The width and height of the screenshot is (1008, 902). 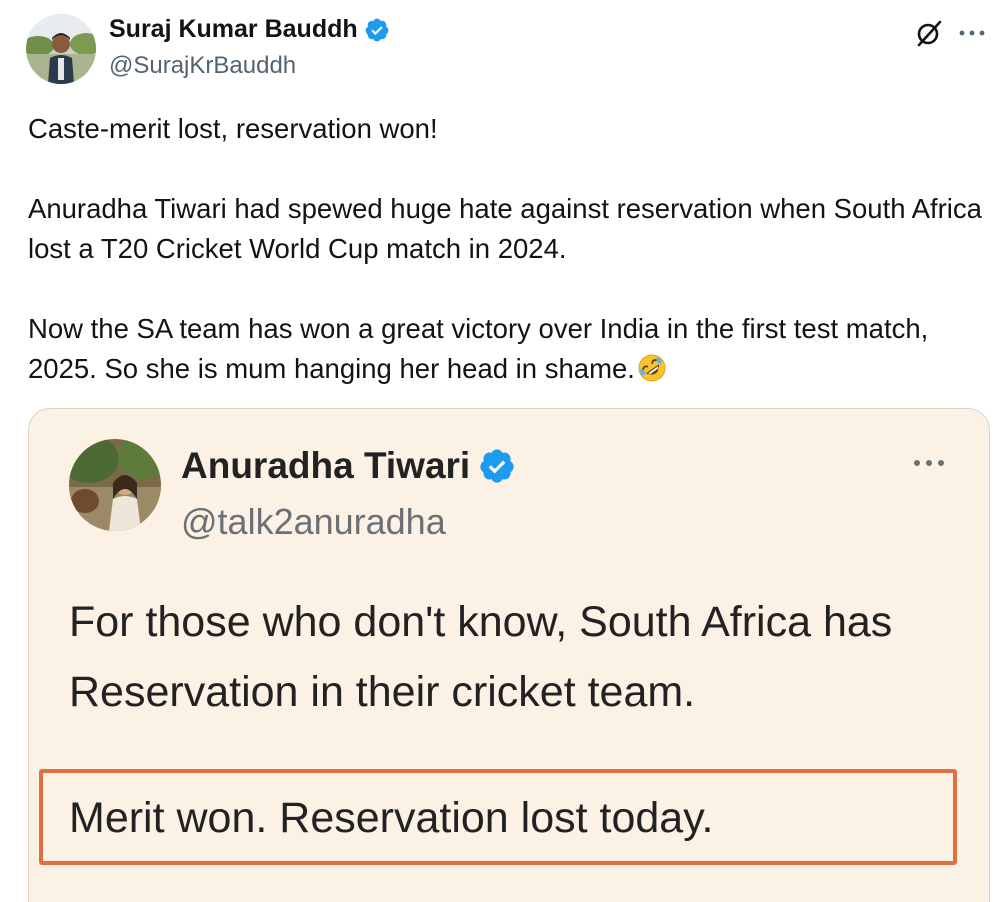 I want to click on grok-icon, so click(x=929, y=33).